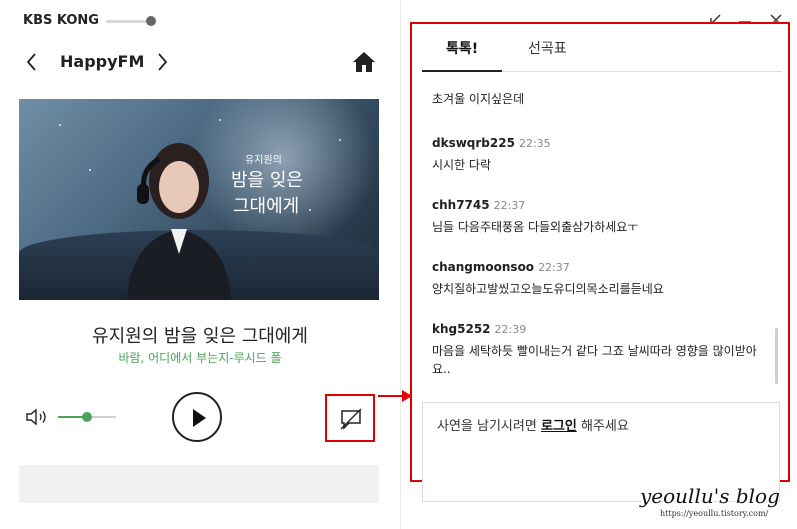 Image resolution: width=797 pixels, height=529 pixels. Describe the element at coordinates (131, 21) in the screenshot. I see `top-slider` at that location.